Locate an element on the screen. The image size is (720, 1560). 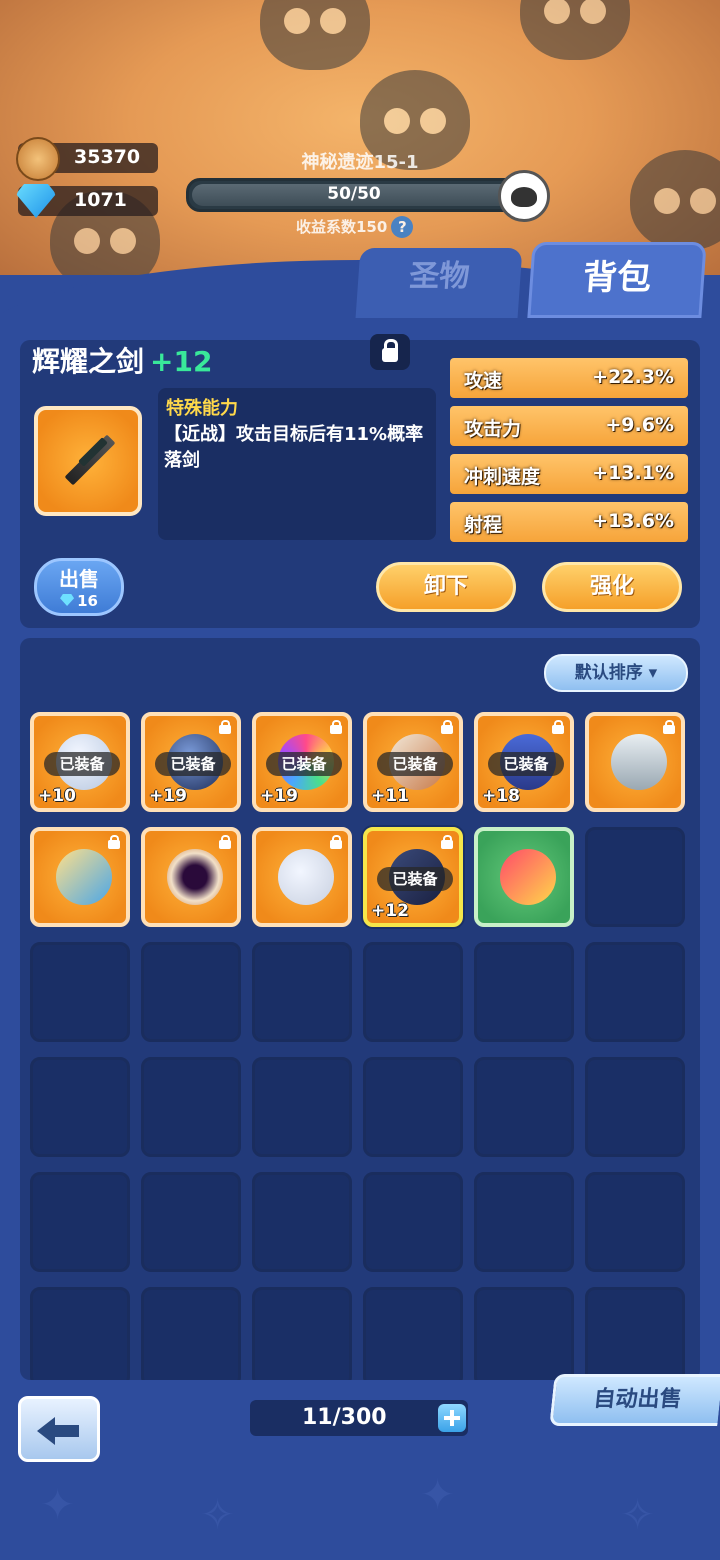
stat-row: 冲刺速度 +13.1% is located at coordinates (569, 474).